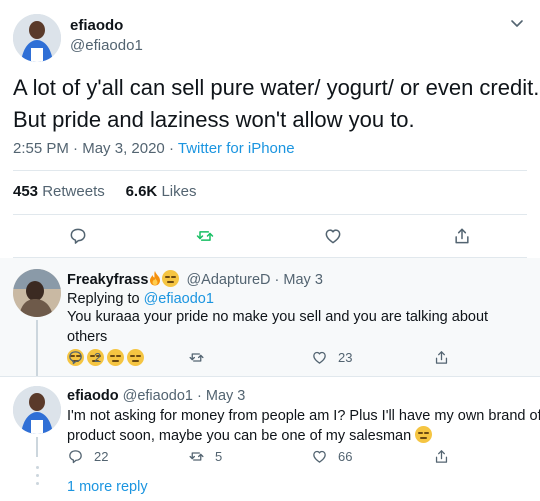 Image resolution: width=540 pixels, height=501 pixels. What do you see at coordinates (345, 357) in the screenshot?
I see `like-count: 23` at bounding box center [345, 357].